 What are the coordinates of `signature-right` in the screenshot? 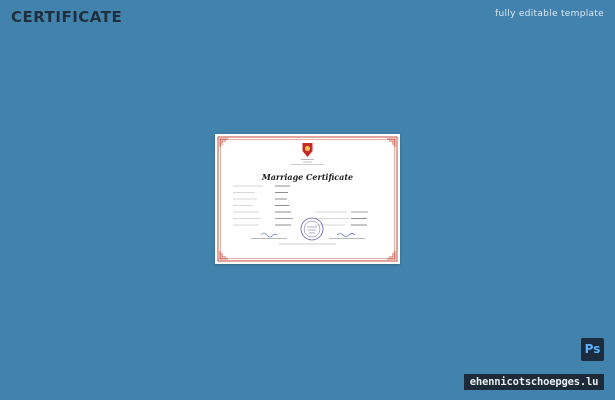 It's located at (347, 236).